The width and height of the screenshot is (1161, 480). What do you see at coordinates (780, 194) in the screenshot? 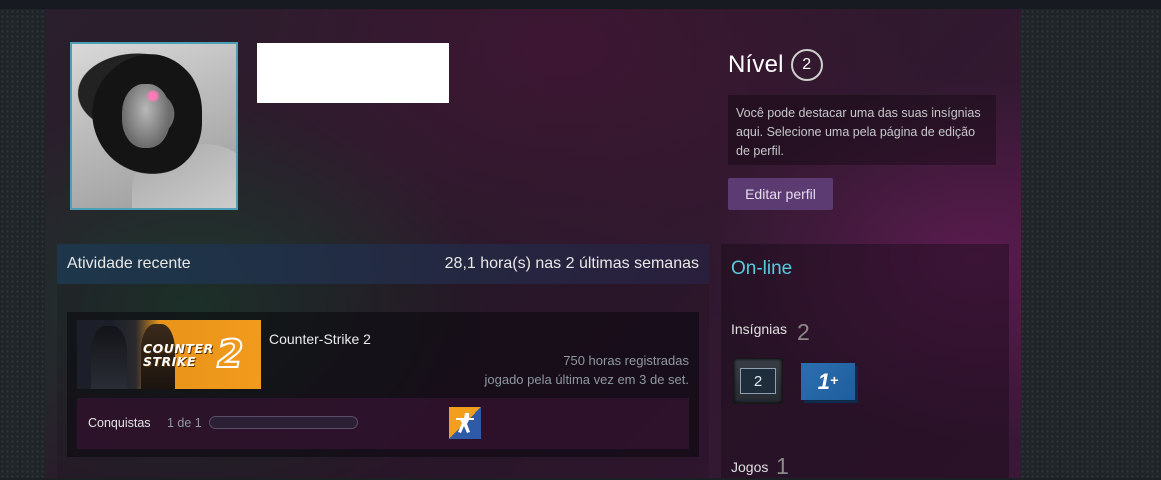
I see `edit-profile-button: Editar perfil` at bounding box center [780, 194].